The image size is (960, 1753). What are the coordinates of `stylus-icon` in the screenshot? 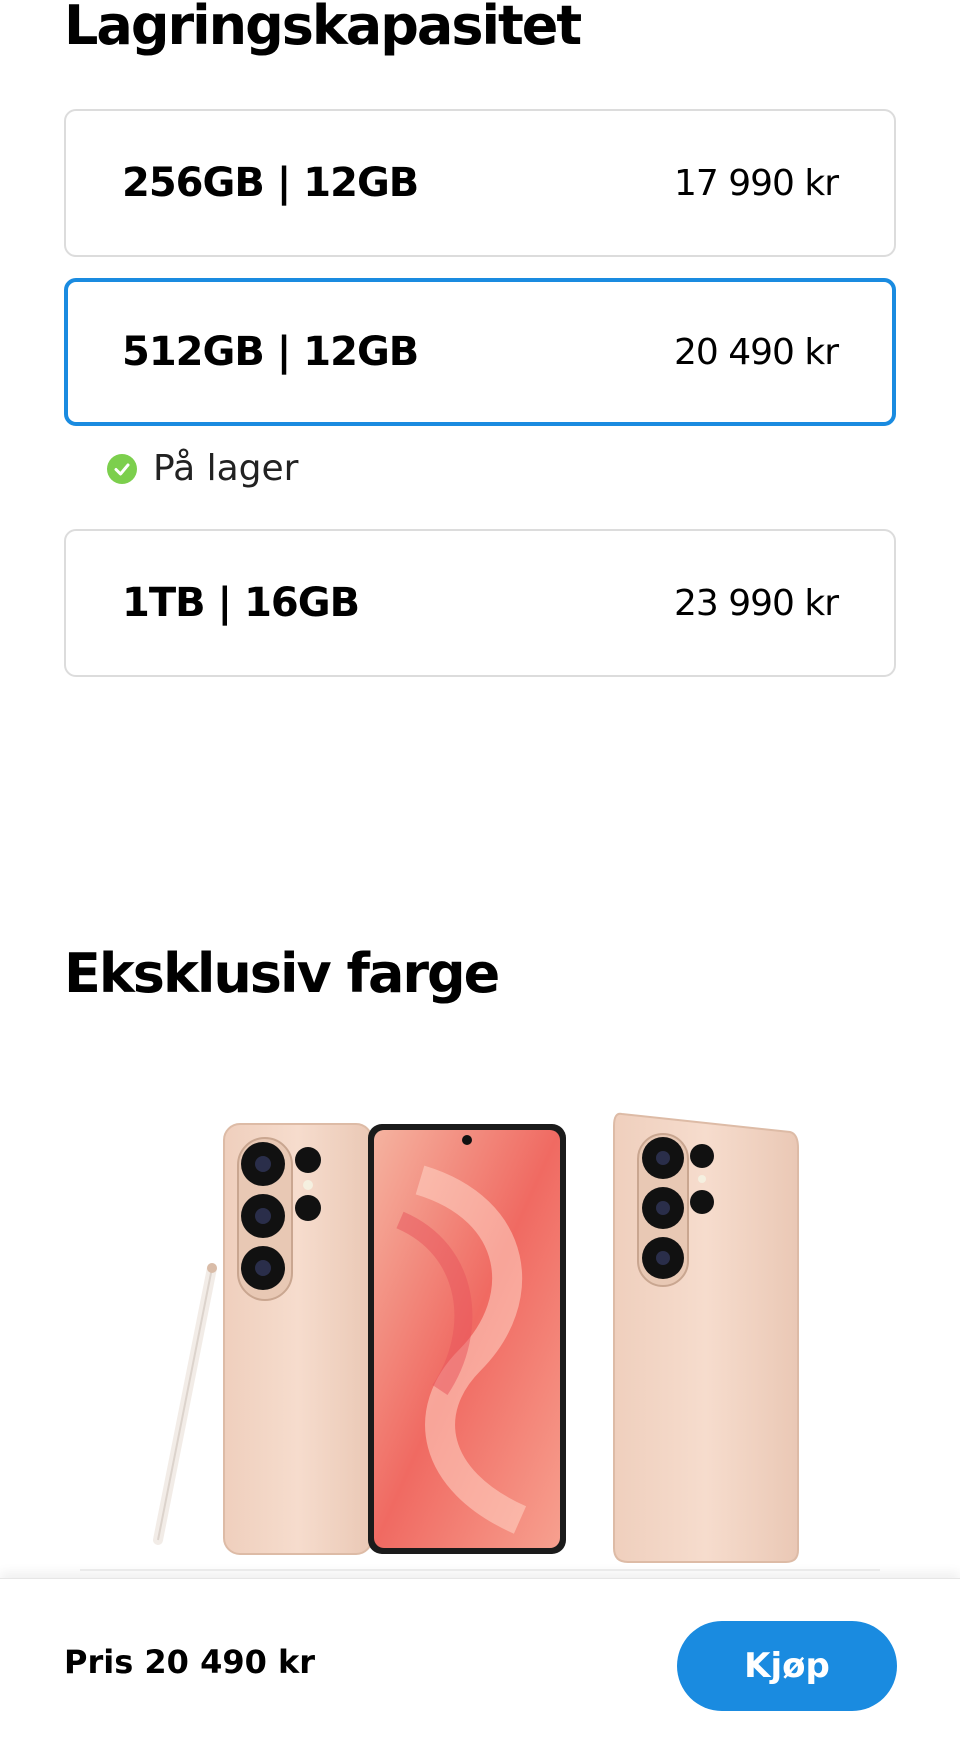 It's located at (185, 1404).